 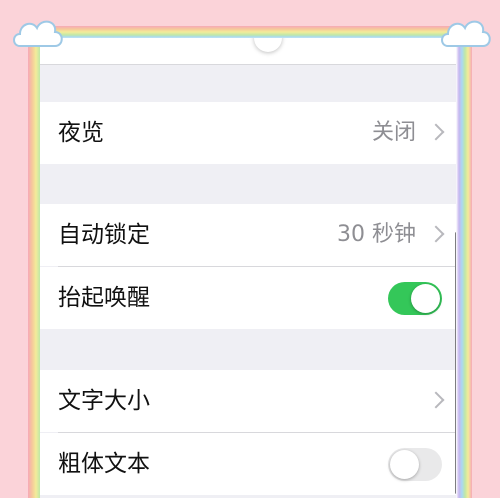 What do you see at coordinates (268, 45) in the screenshot?
I see `slider-thumb` at bounding box center [268, 45].